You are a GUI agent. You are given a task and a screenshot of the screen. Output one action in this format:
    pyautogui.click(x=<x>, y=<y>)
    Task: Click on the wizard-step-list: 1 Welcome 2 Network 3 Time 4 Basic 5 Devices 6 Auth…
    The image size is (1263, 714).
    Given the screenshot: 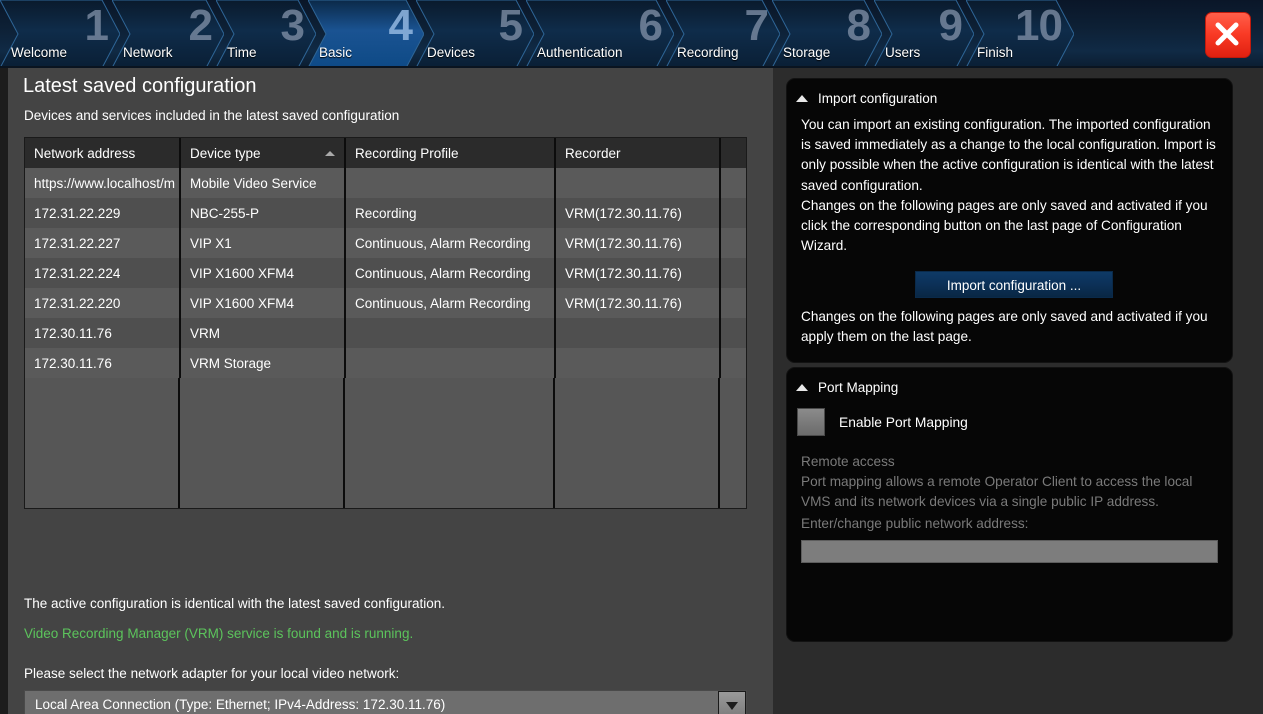 What is the action you would take?
    pyautogui.click(x=537, y=34)
    